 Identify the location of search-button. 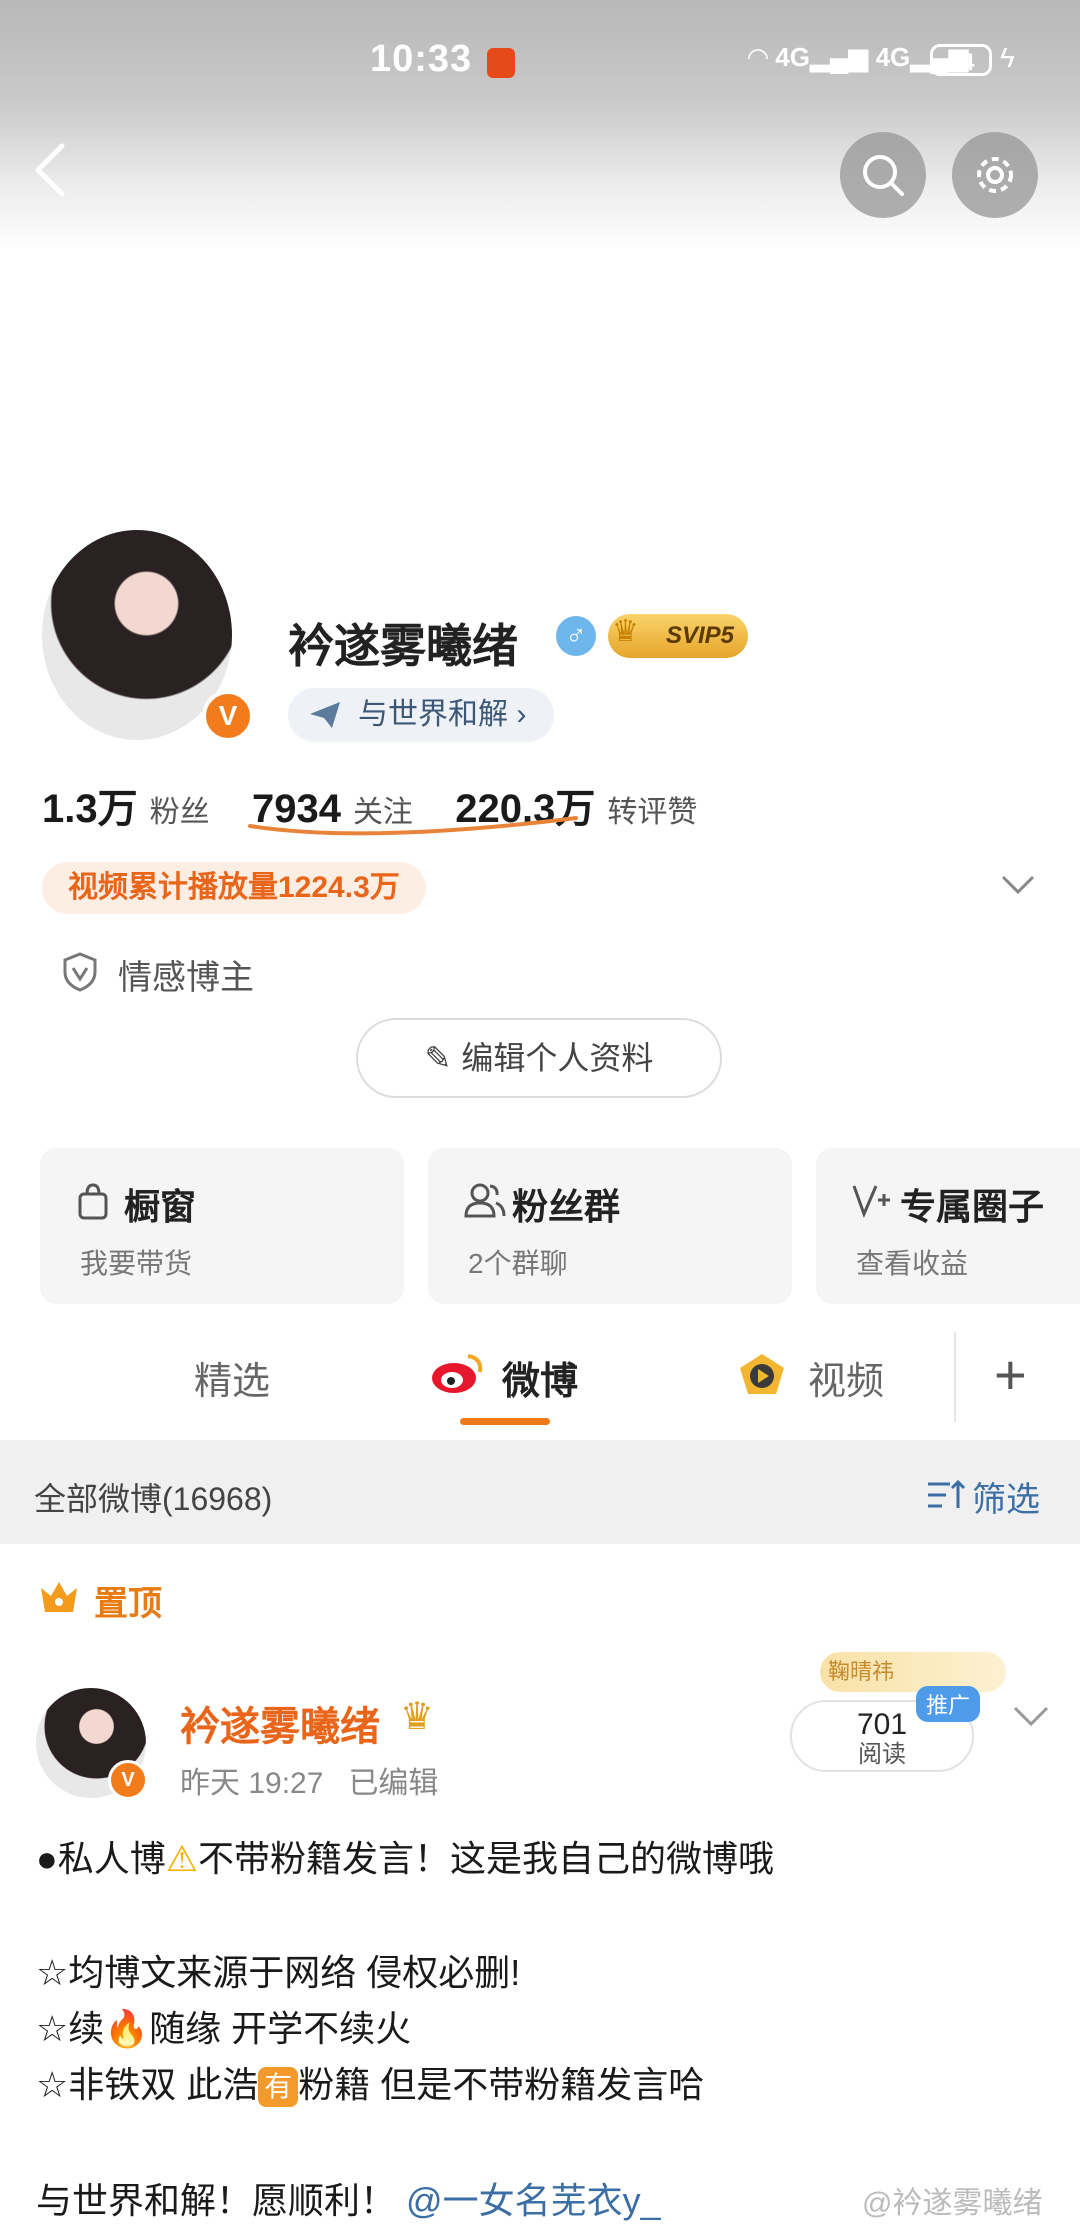
(883, 175).